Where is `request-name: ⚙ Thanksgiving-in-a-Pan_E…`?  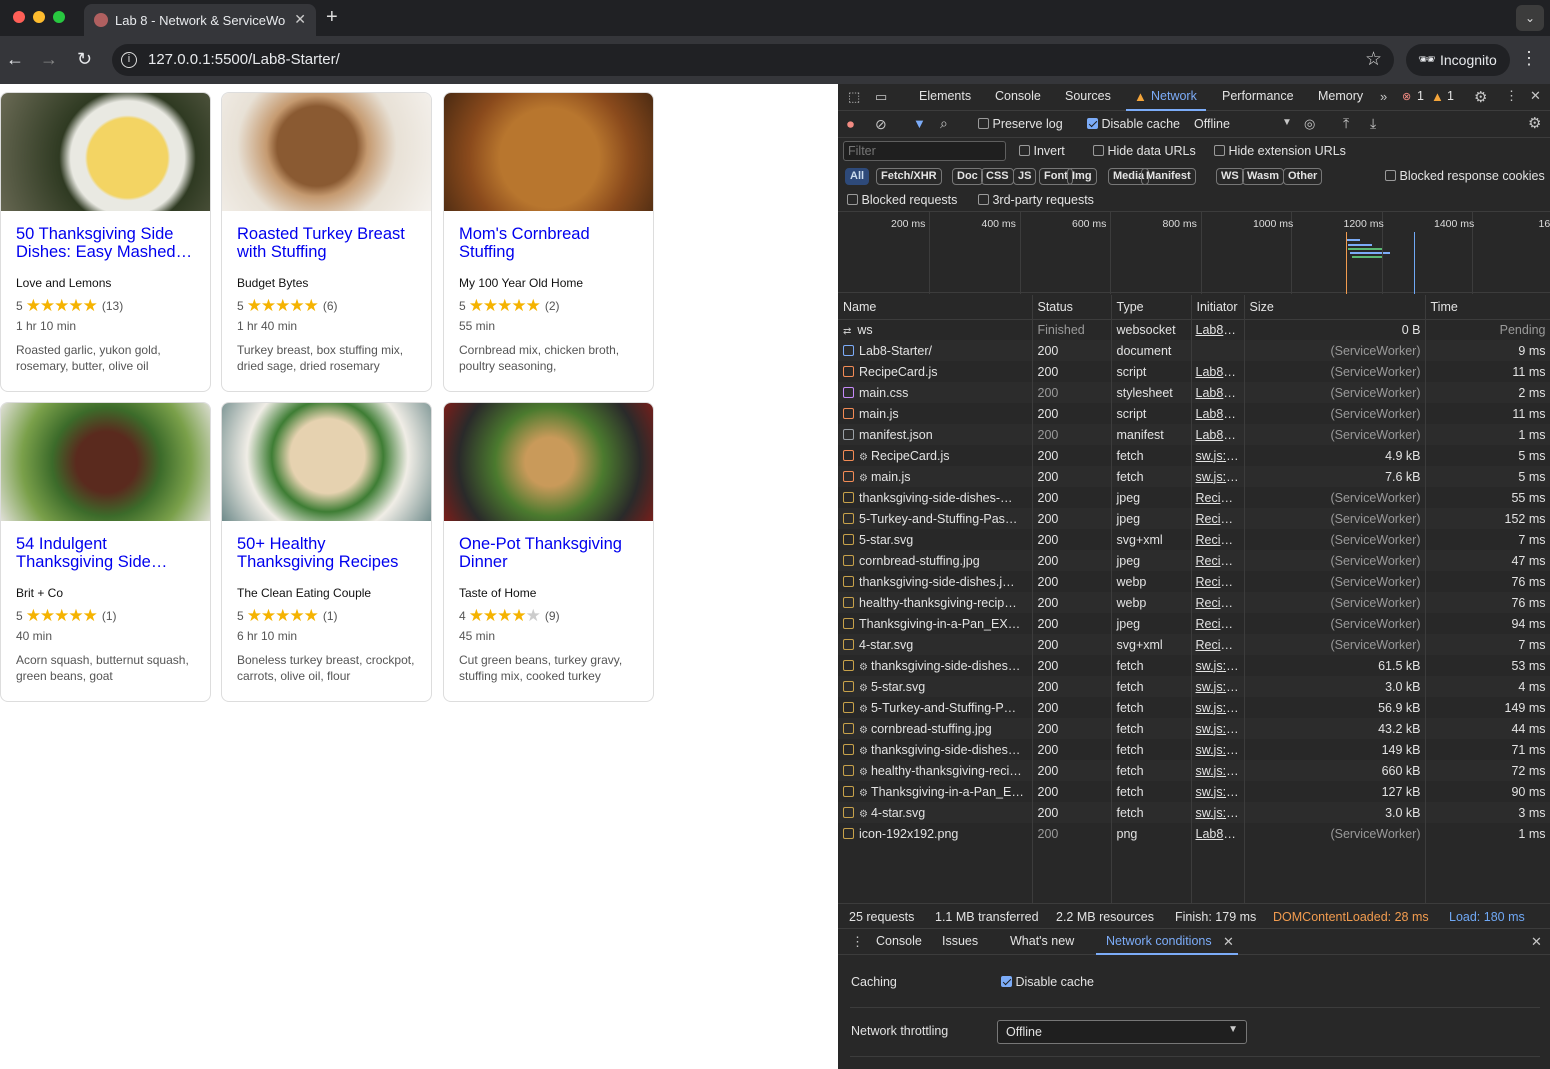
request-name: ⚙ Thanksgiving-in-a-Pan_E… is located at coordinates (935, 791).